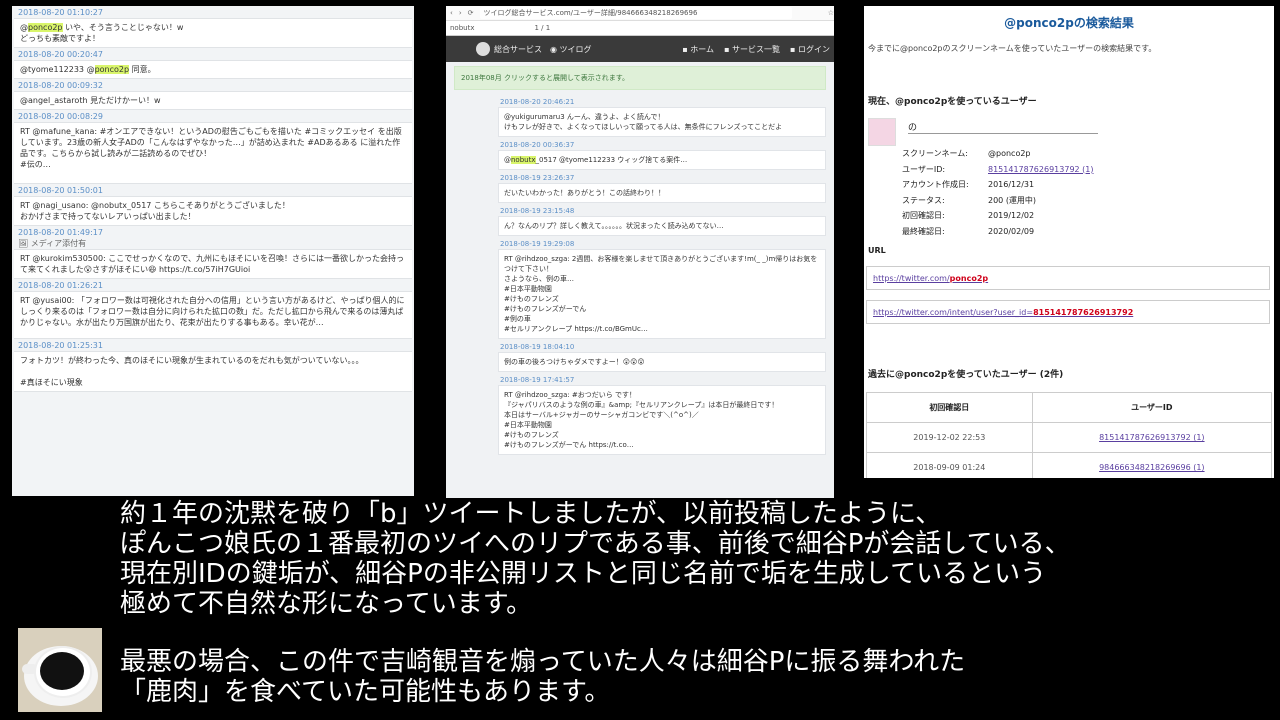  Describe the element at coordinates (583, 574) in the screenshot. I see `subtitle-line-3: 現在別IDの鍵垢が、細谷Pの非公開リストと同じ名前で垢を生成しているという` at that location.